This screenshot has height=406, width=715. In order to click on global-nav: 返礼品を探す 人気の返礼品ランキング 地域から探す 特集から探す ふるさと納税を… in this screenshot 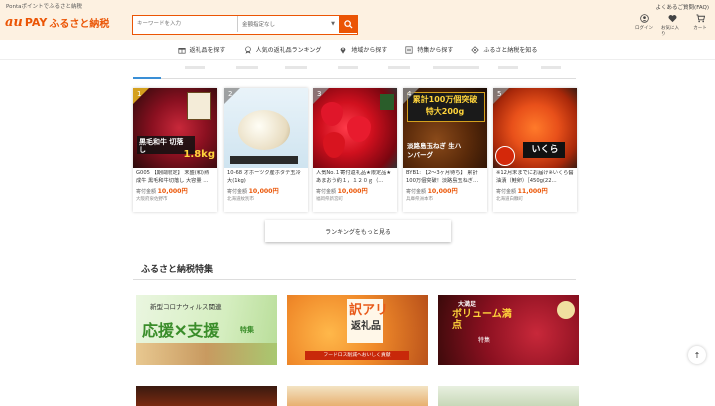, I will do `click(357, 50)`.